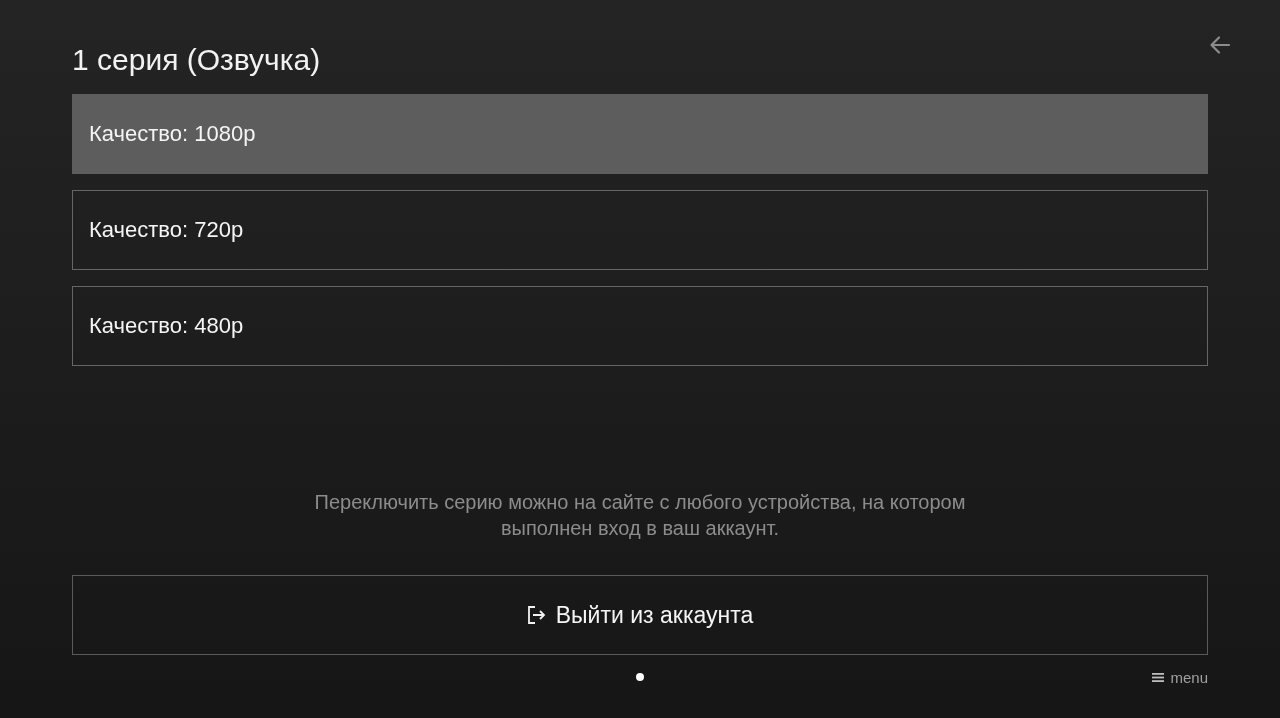  I want to click on logout-button: Выйти из аккаунта, so click(640, 615).